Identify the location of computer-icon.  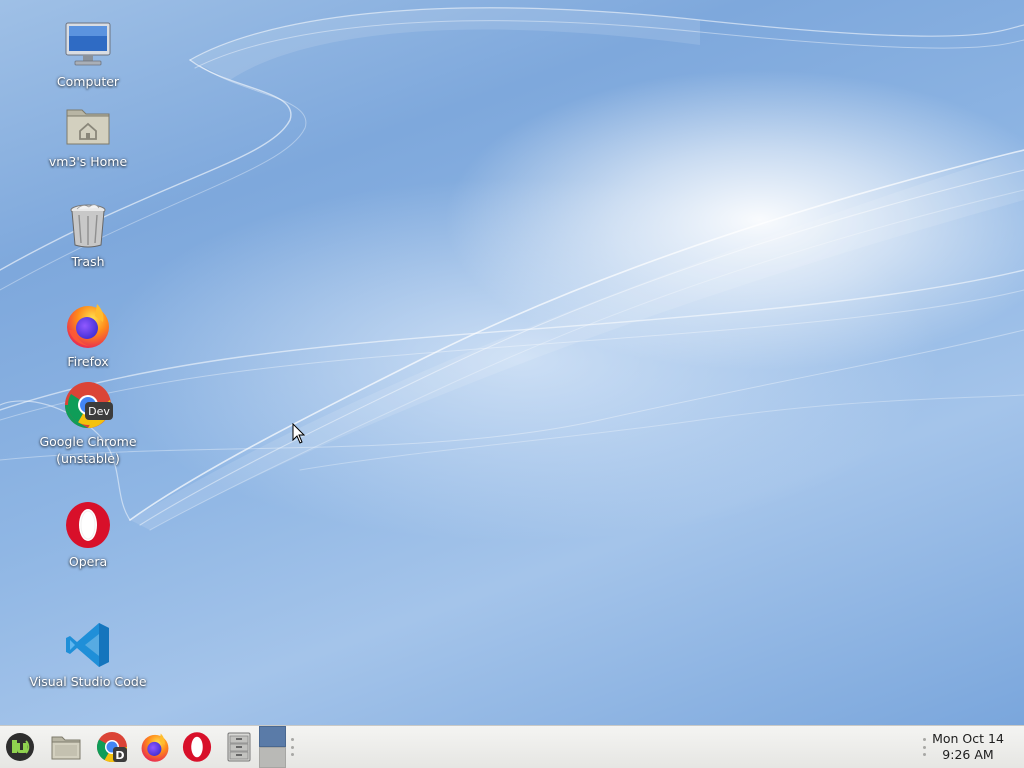
(88, 45).